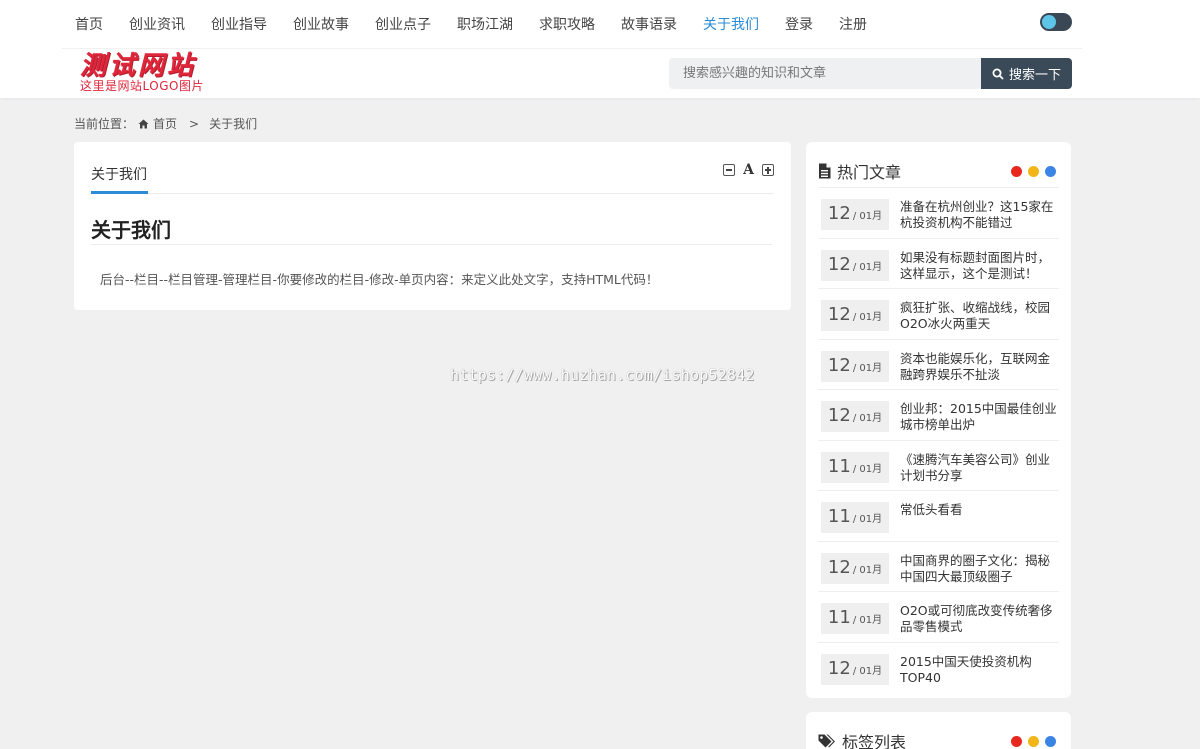 This screenshot has height=749, width=1200. Describe the element at coordinates (978, 417) in the screenshot. I see `article-link: 创业邦：2015中国最佳创业城市榜单出炉` at that location.